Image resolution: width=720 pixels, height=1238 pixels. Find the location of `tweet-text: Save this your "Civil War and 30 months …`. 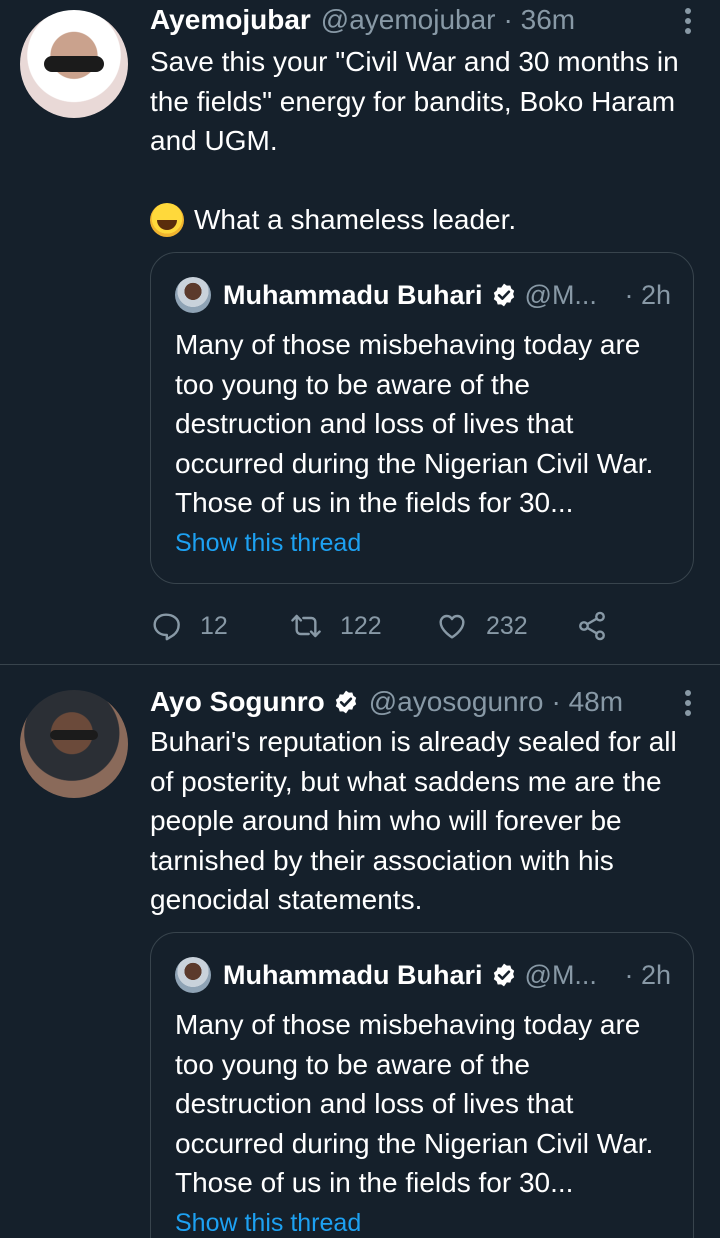

tweet-text: Save this your "Civil War and 30 months … is located at coordinates (414, 101).